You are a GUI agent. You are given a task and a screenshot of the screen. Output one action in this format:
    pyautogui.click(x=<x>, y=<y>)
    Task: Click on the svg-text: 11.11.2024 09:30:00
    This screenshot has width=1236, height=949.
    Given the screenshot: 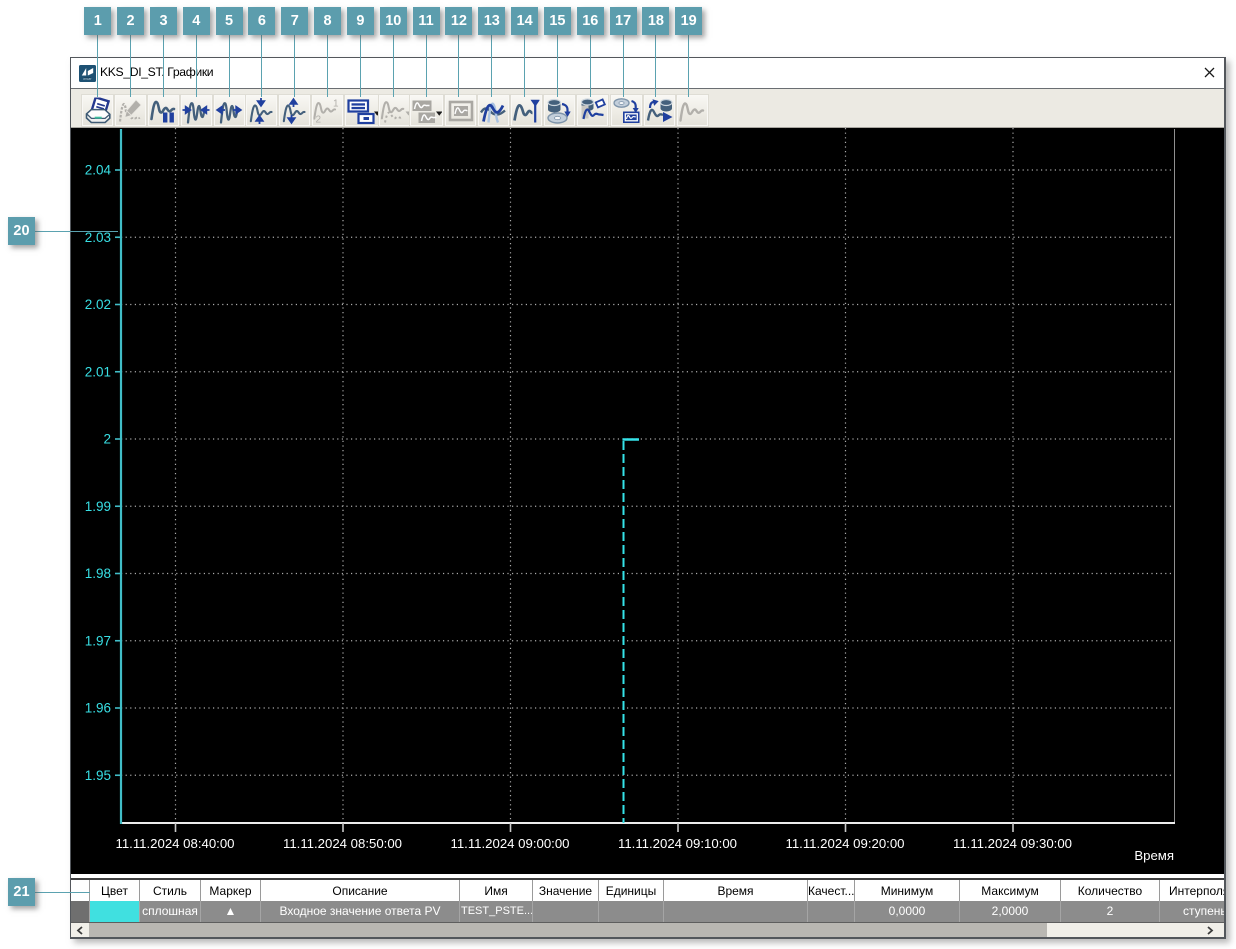 What is the action you would take?
    pyautogui.click(x=1012, y=843)
    